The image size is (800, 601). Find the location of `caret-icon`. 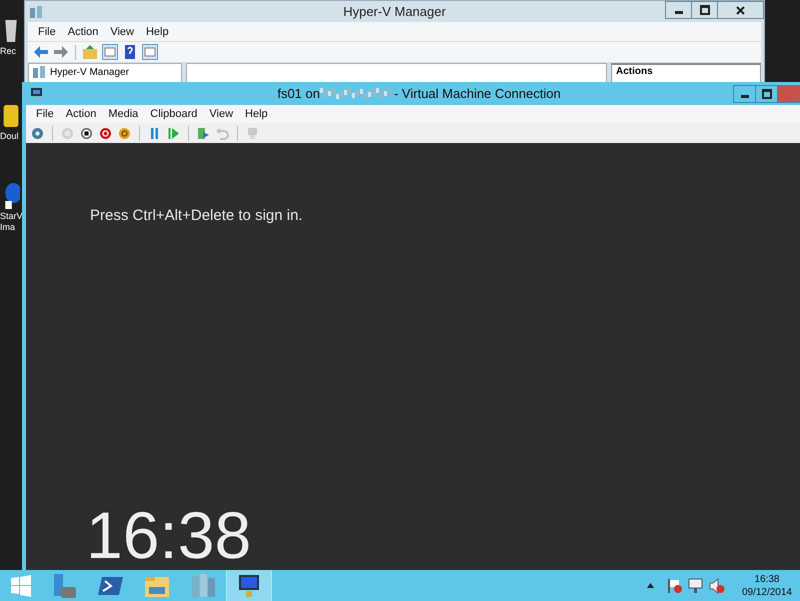

caret-icon is located at coordinates (650, 585).